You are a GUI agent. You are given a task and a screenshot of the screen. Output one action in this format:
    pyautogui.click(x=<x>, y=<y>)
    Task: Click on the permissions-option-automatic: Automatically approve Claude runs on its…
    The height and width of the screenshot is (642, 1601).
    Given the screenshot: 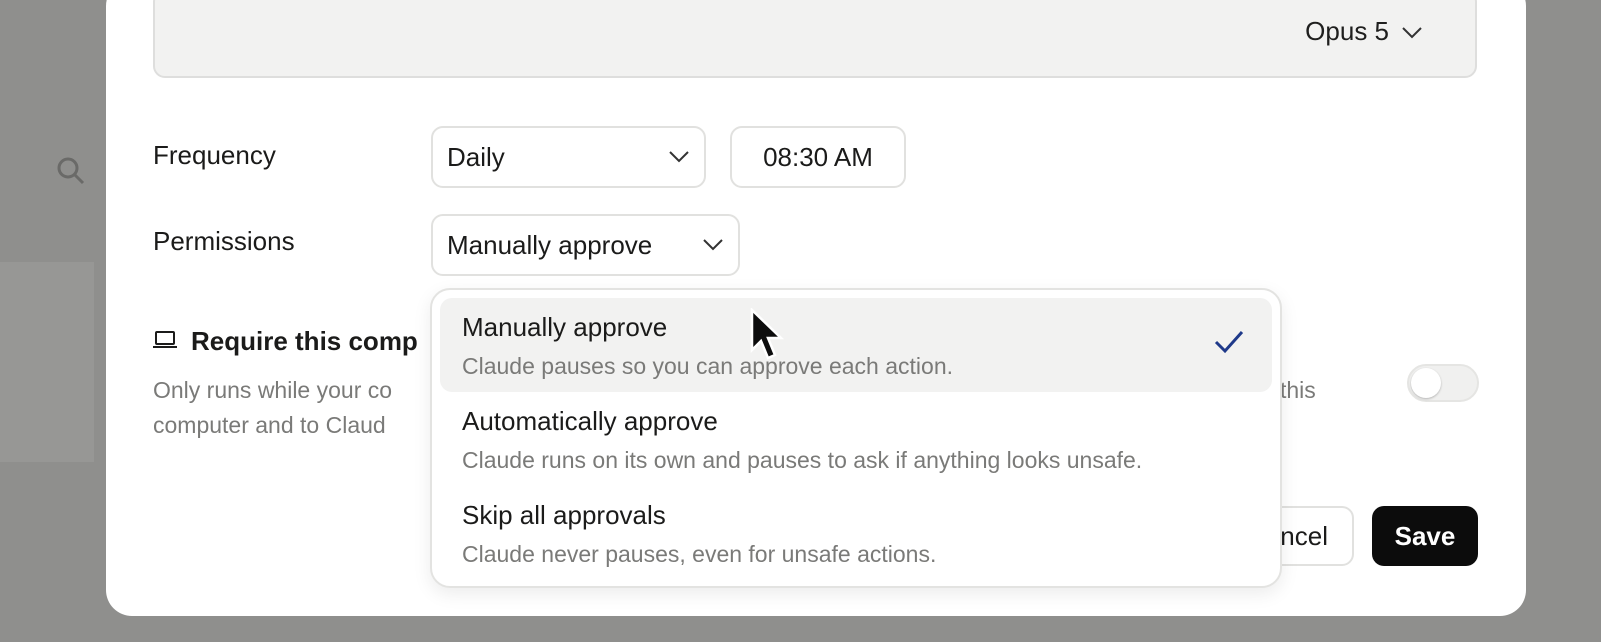 What is the action you would take?
    pyautogui.click(x=856, y=439)
    